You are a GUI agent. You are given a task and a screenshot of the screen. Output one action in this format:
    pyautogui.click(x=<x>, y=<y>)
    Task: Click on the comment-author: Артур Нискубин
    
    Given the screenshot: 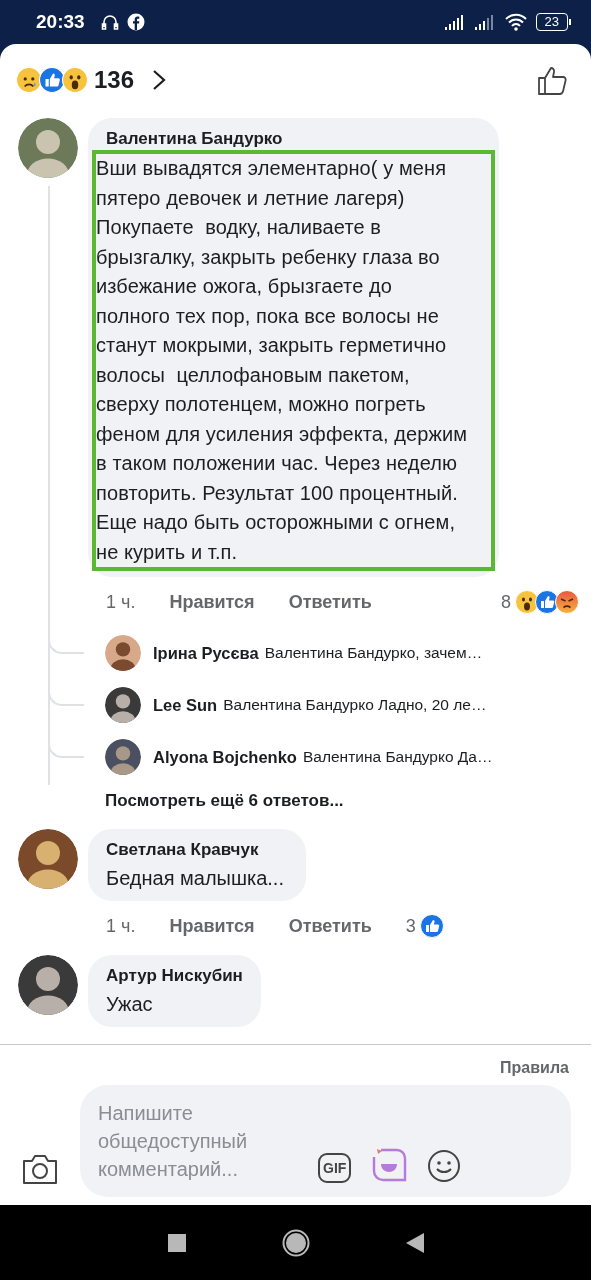 What is the action you would take?
    pyautogui.click(x=174, y=976)
    